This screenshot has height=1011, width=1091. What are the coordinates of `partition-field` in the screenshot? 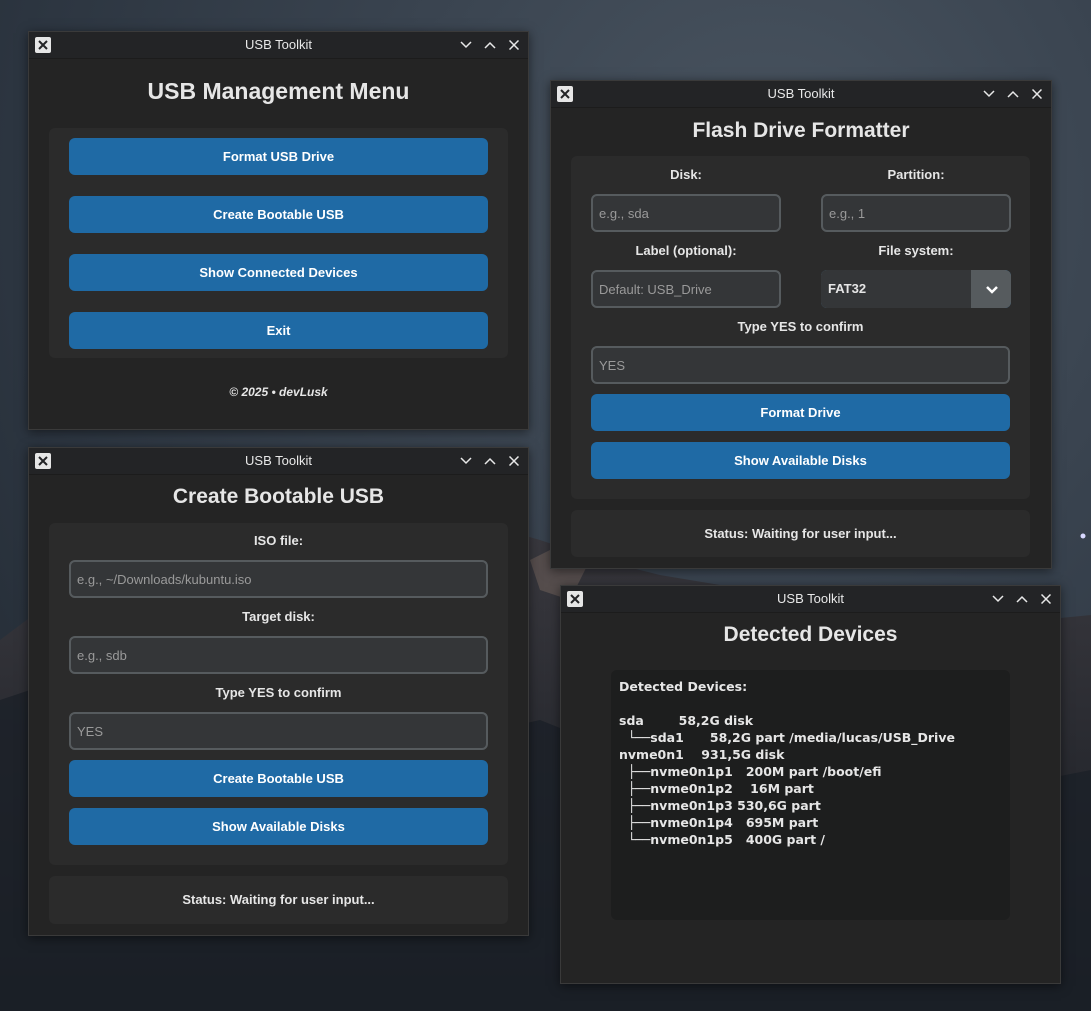 It's located at (916, 213).